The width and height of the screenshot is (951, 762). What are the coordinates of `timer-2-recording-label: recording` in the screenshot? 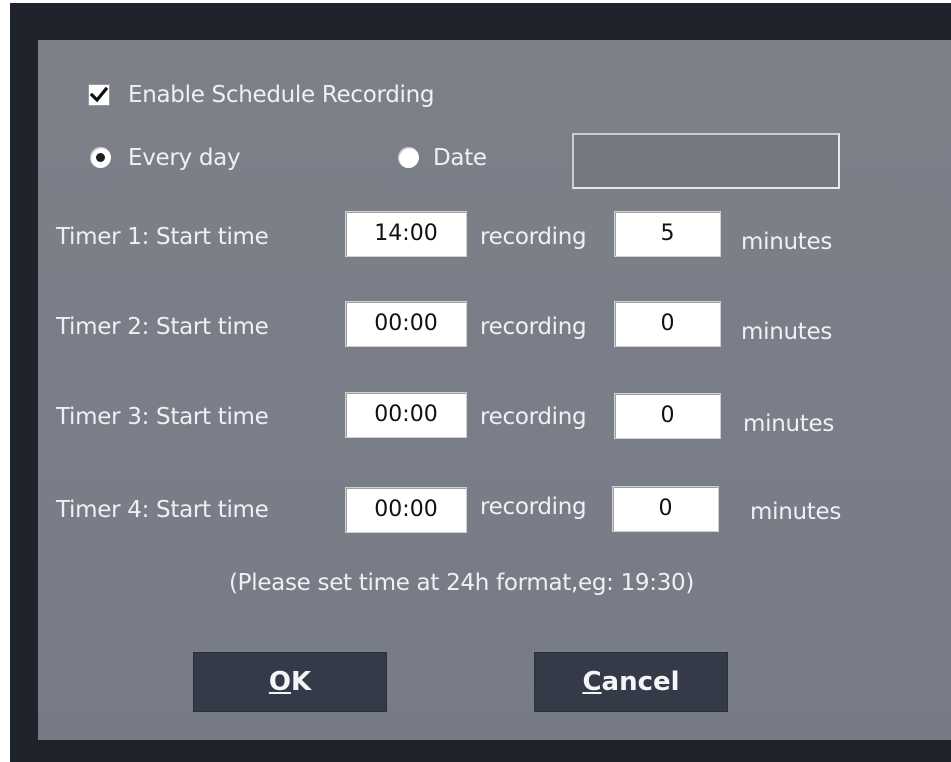 It's located at (533, 327).